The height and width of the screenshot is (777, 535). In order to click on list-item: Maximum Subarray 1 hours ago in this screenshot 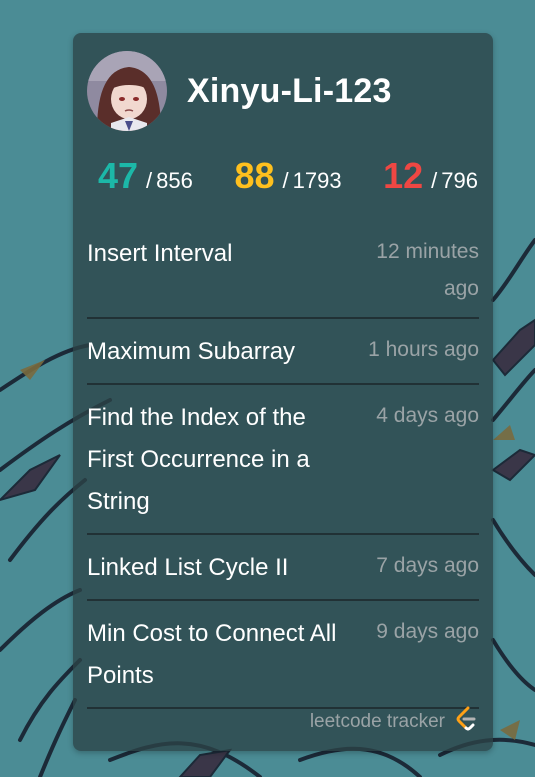, I will do `click(283, 356)`.